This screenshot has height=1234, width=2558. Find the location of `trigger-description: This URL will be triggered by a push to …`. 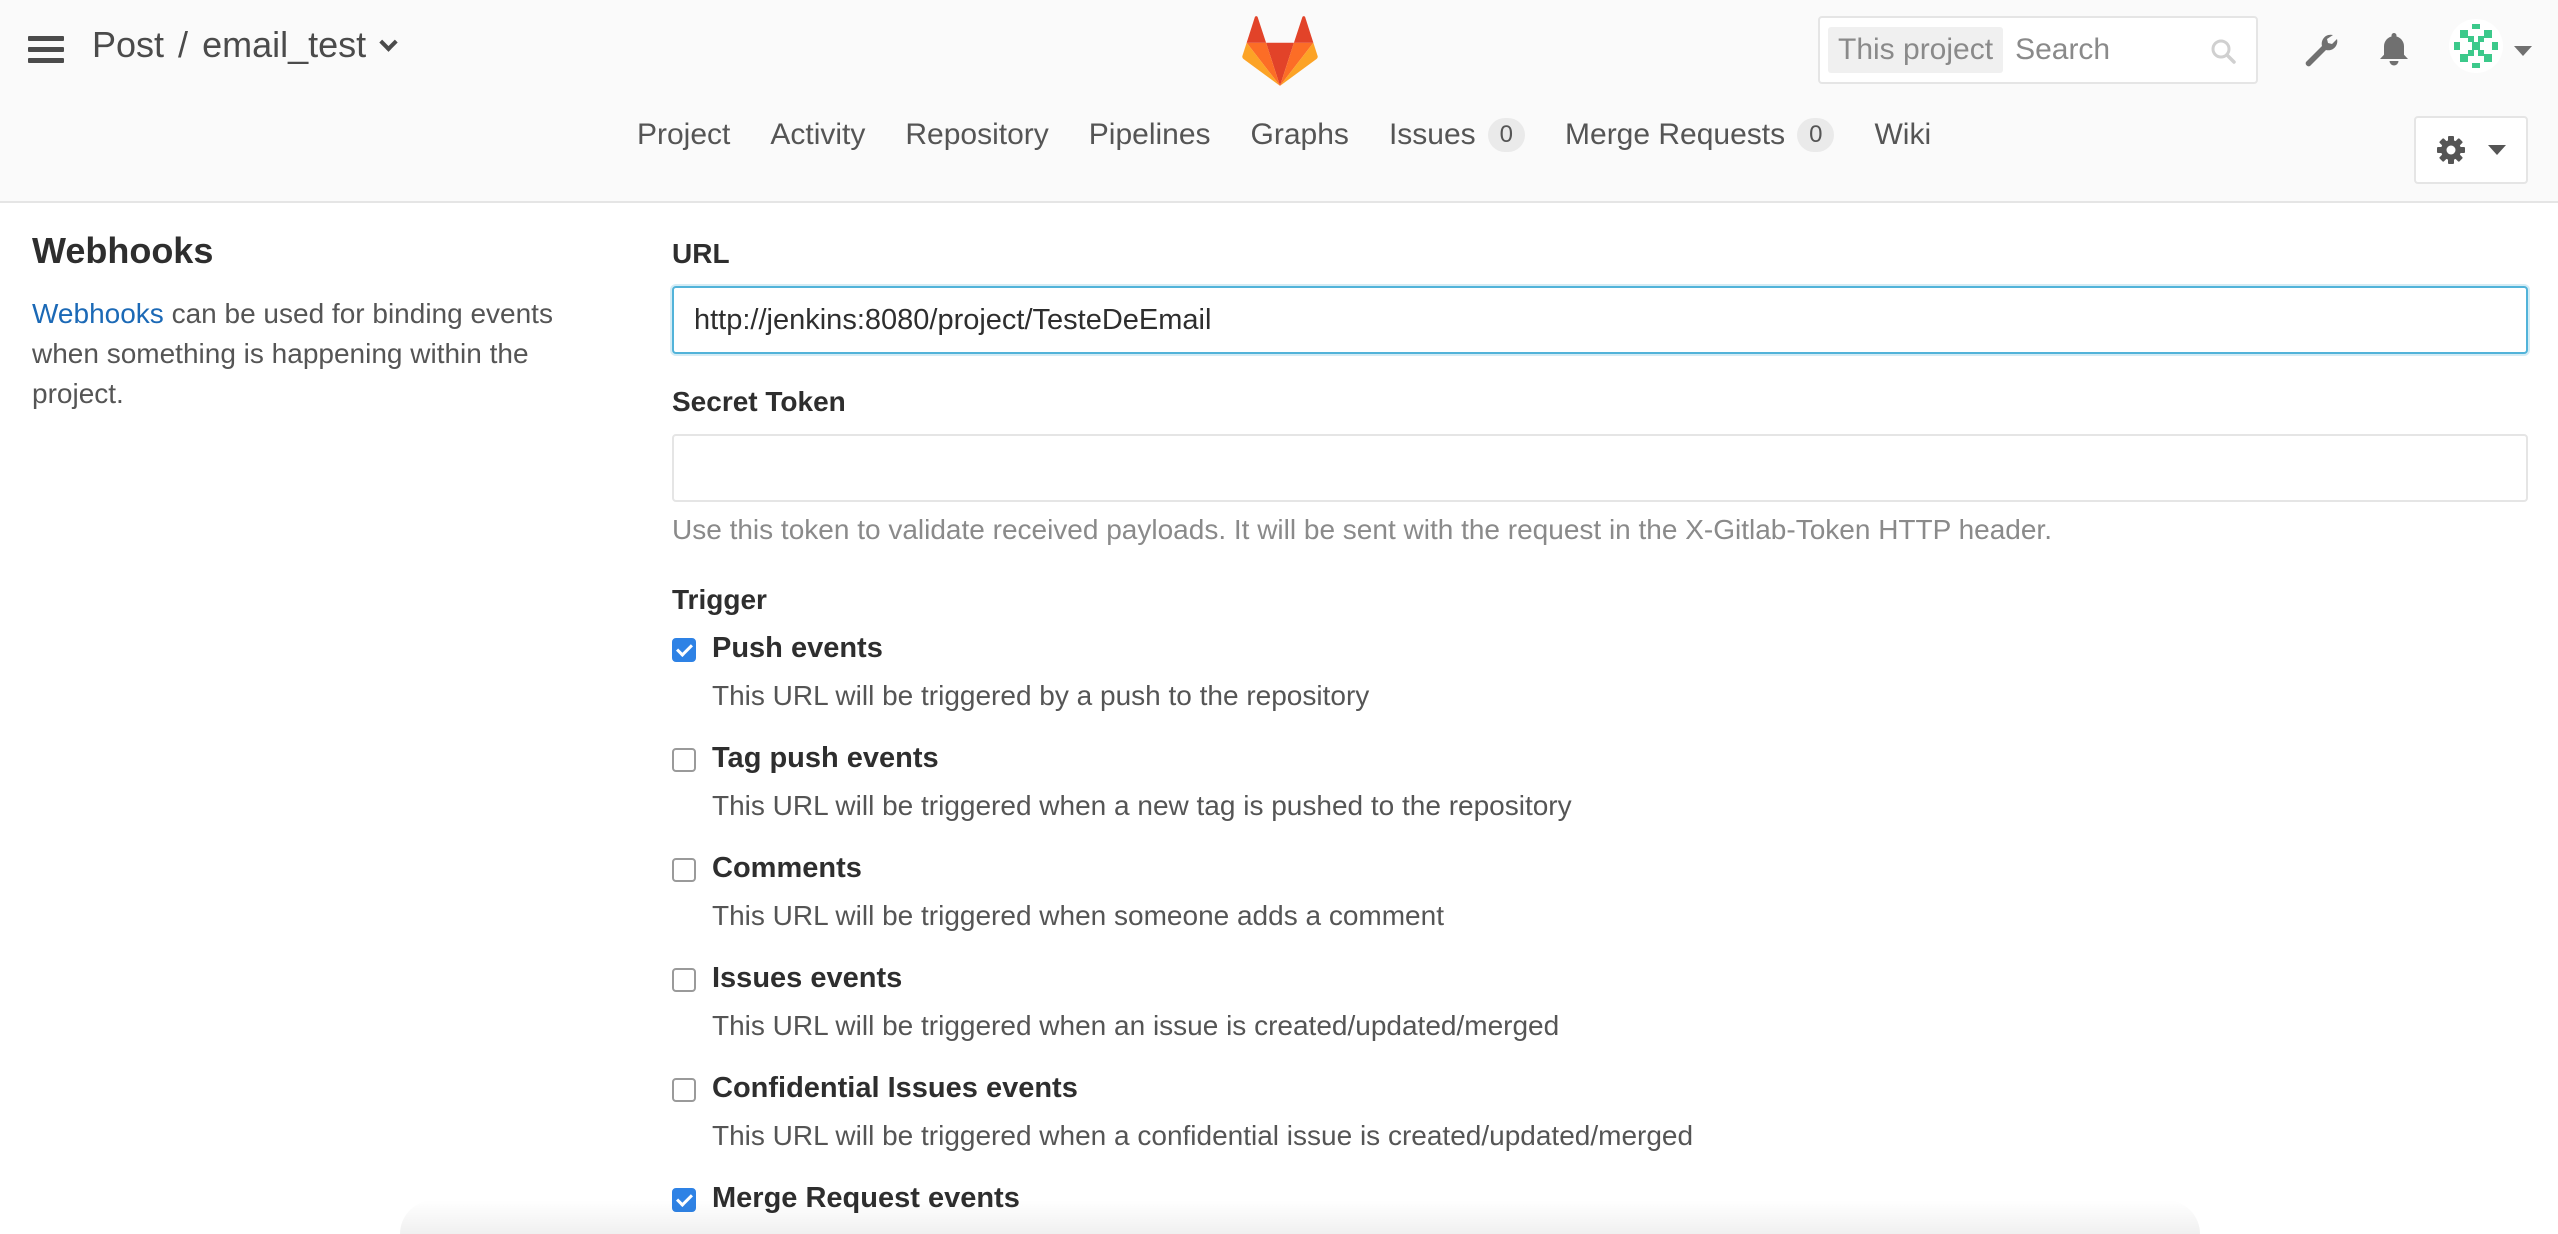

trigger-description: This URL will be triggered by a push to … is located at coordinates (1041, 695).